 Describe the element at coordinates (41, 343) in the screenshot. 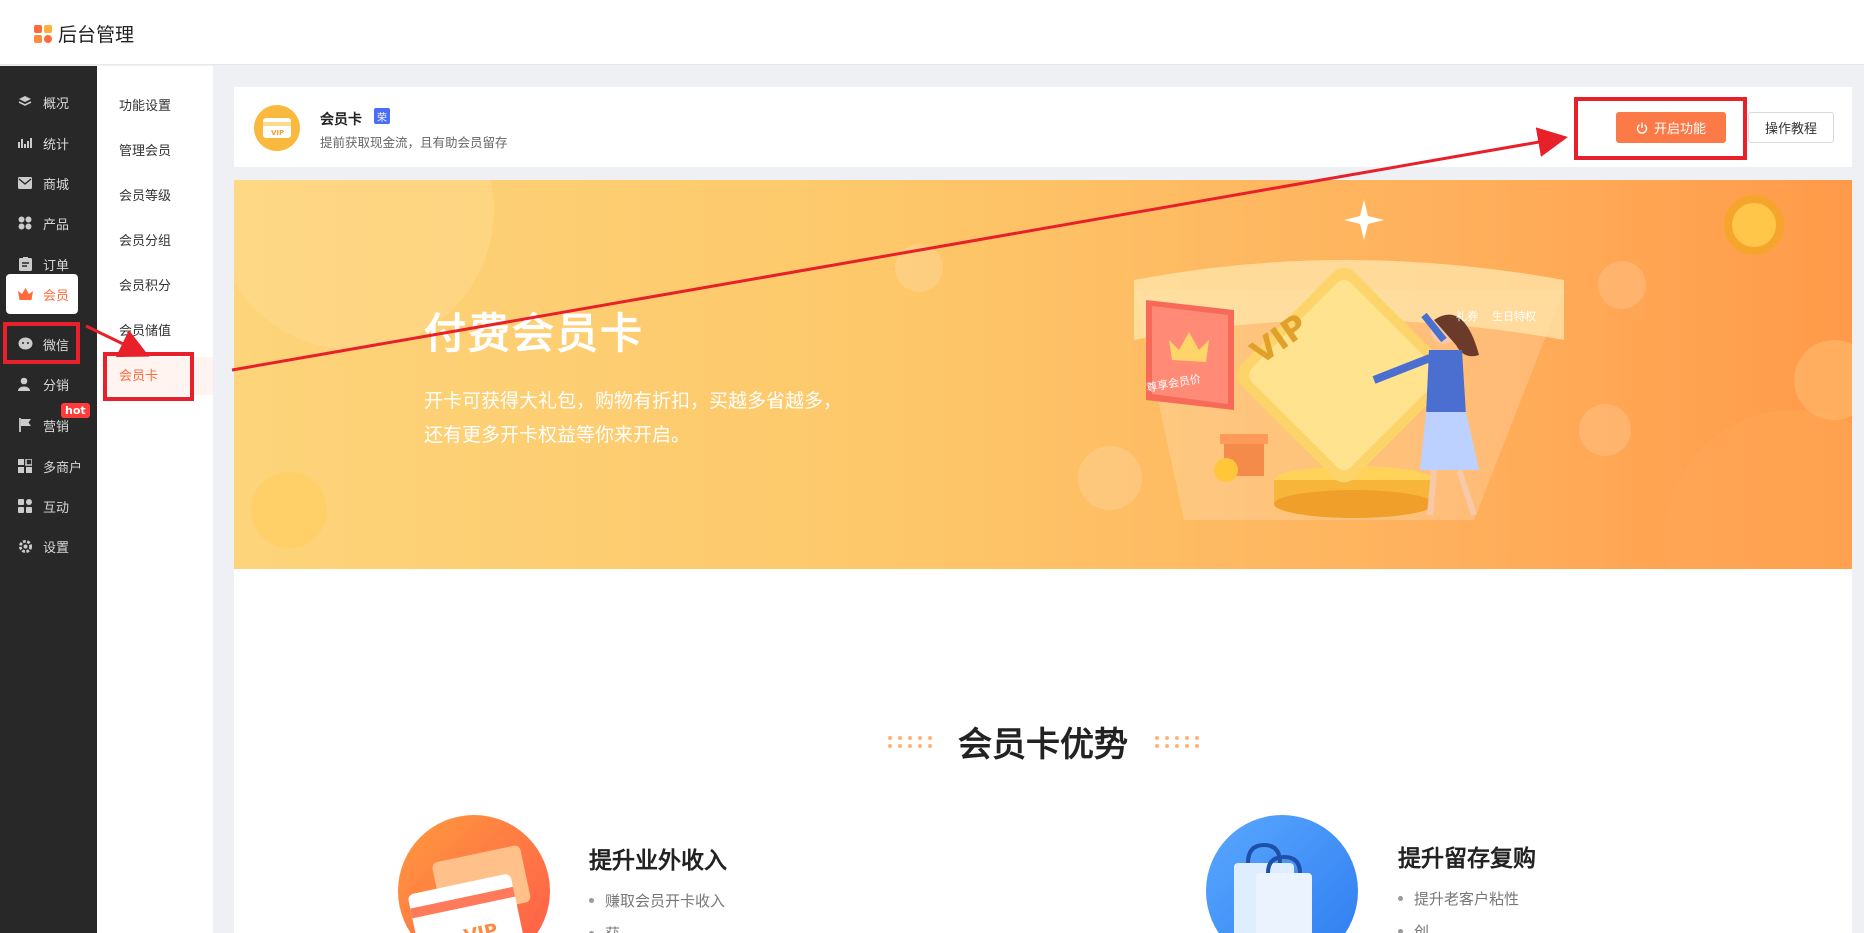

I see `annotation-box-members` at that location.